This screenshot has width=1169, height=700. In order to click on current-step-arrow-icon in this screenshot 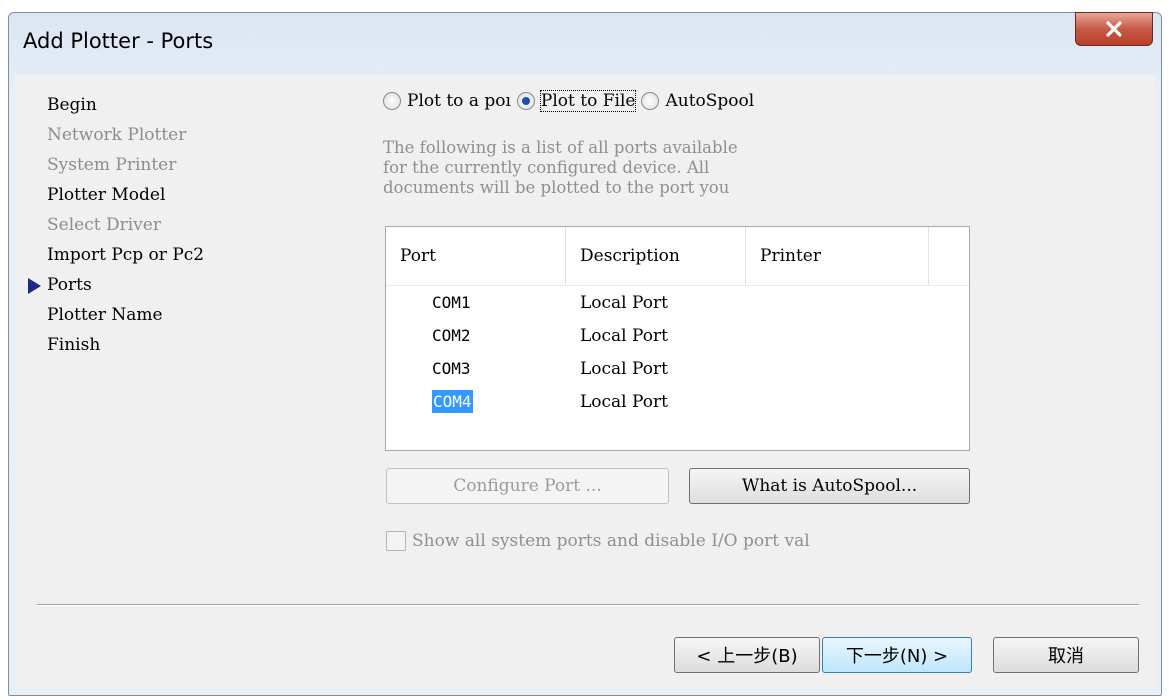, I will do `click(34, 286)`.